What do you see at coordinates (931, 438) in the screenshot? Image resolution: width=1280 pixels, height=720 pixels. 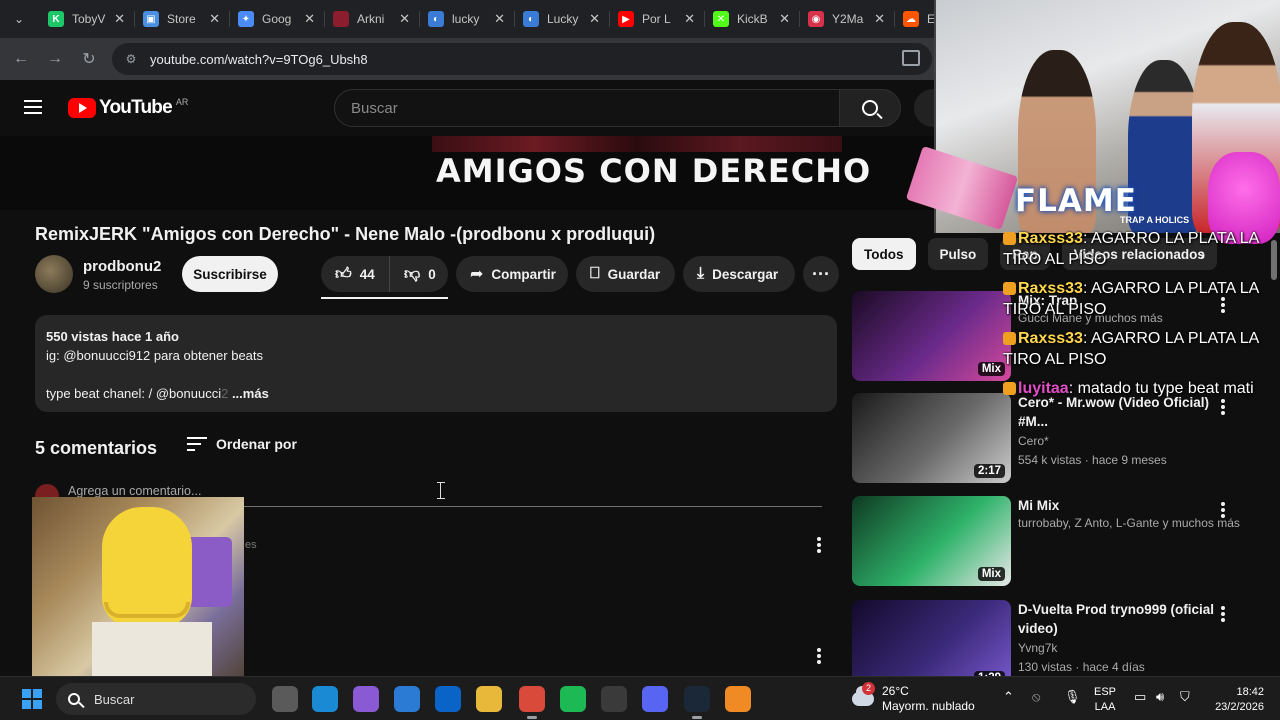 I see `video-thumbnail: 2:17` at bounding box center [931, 438].